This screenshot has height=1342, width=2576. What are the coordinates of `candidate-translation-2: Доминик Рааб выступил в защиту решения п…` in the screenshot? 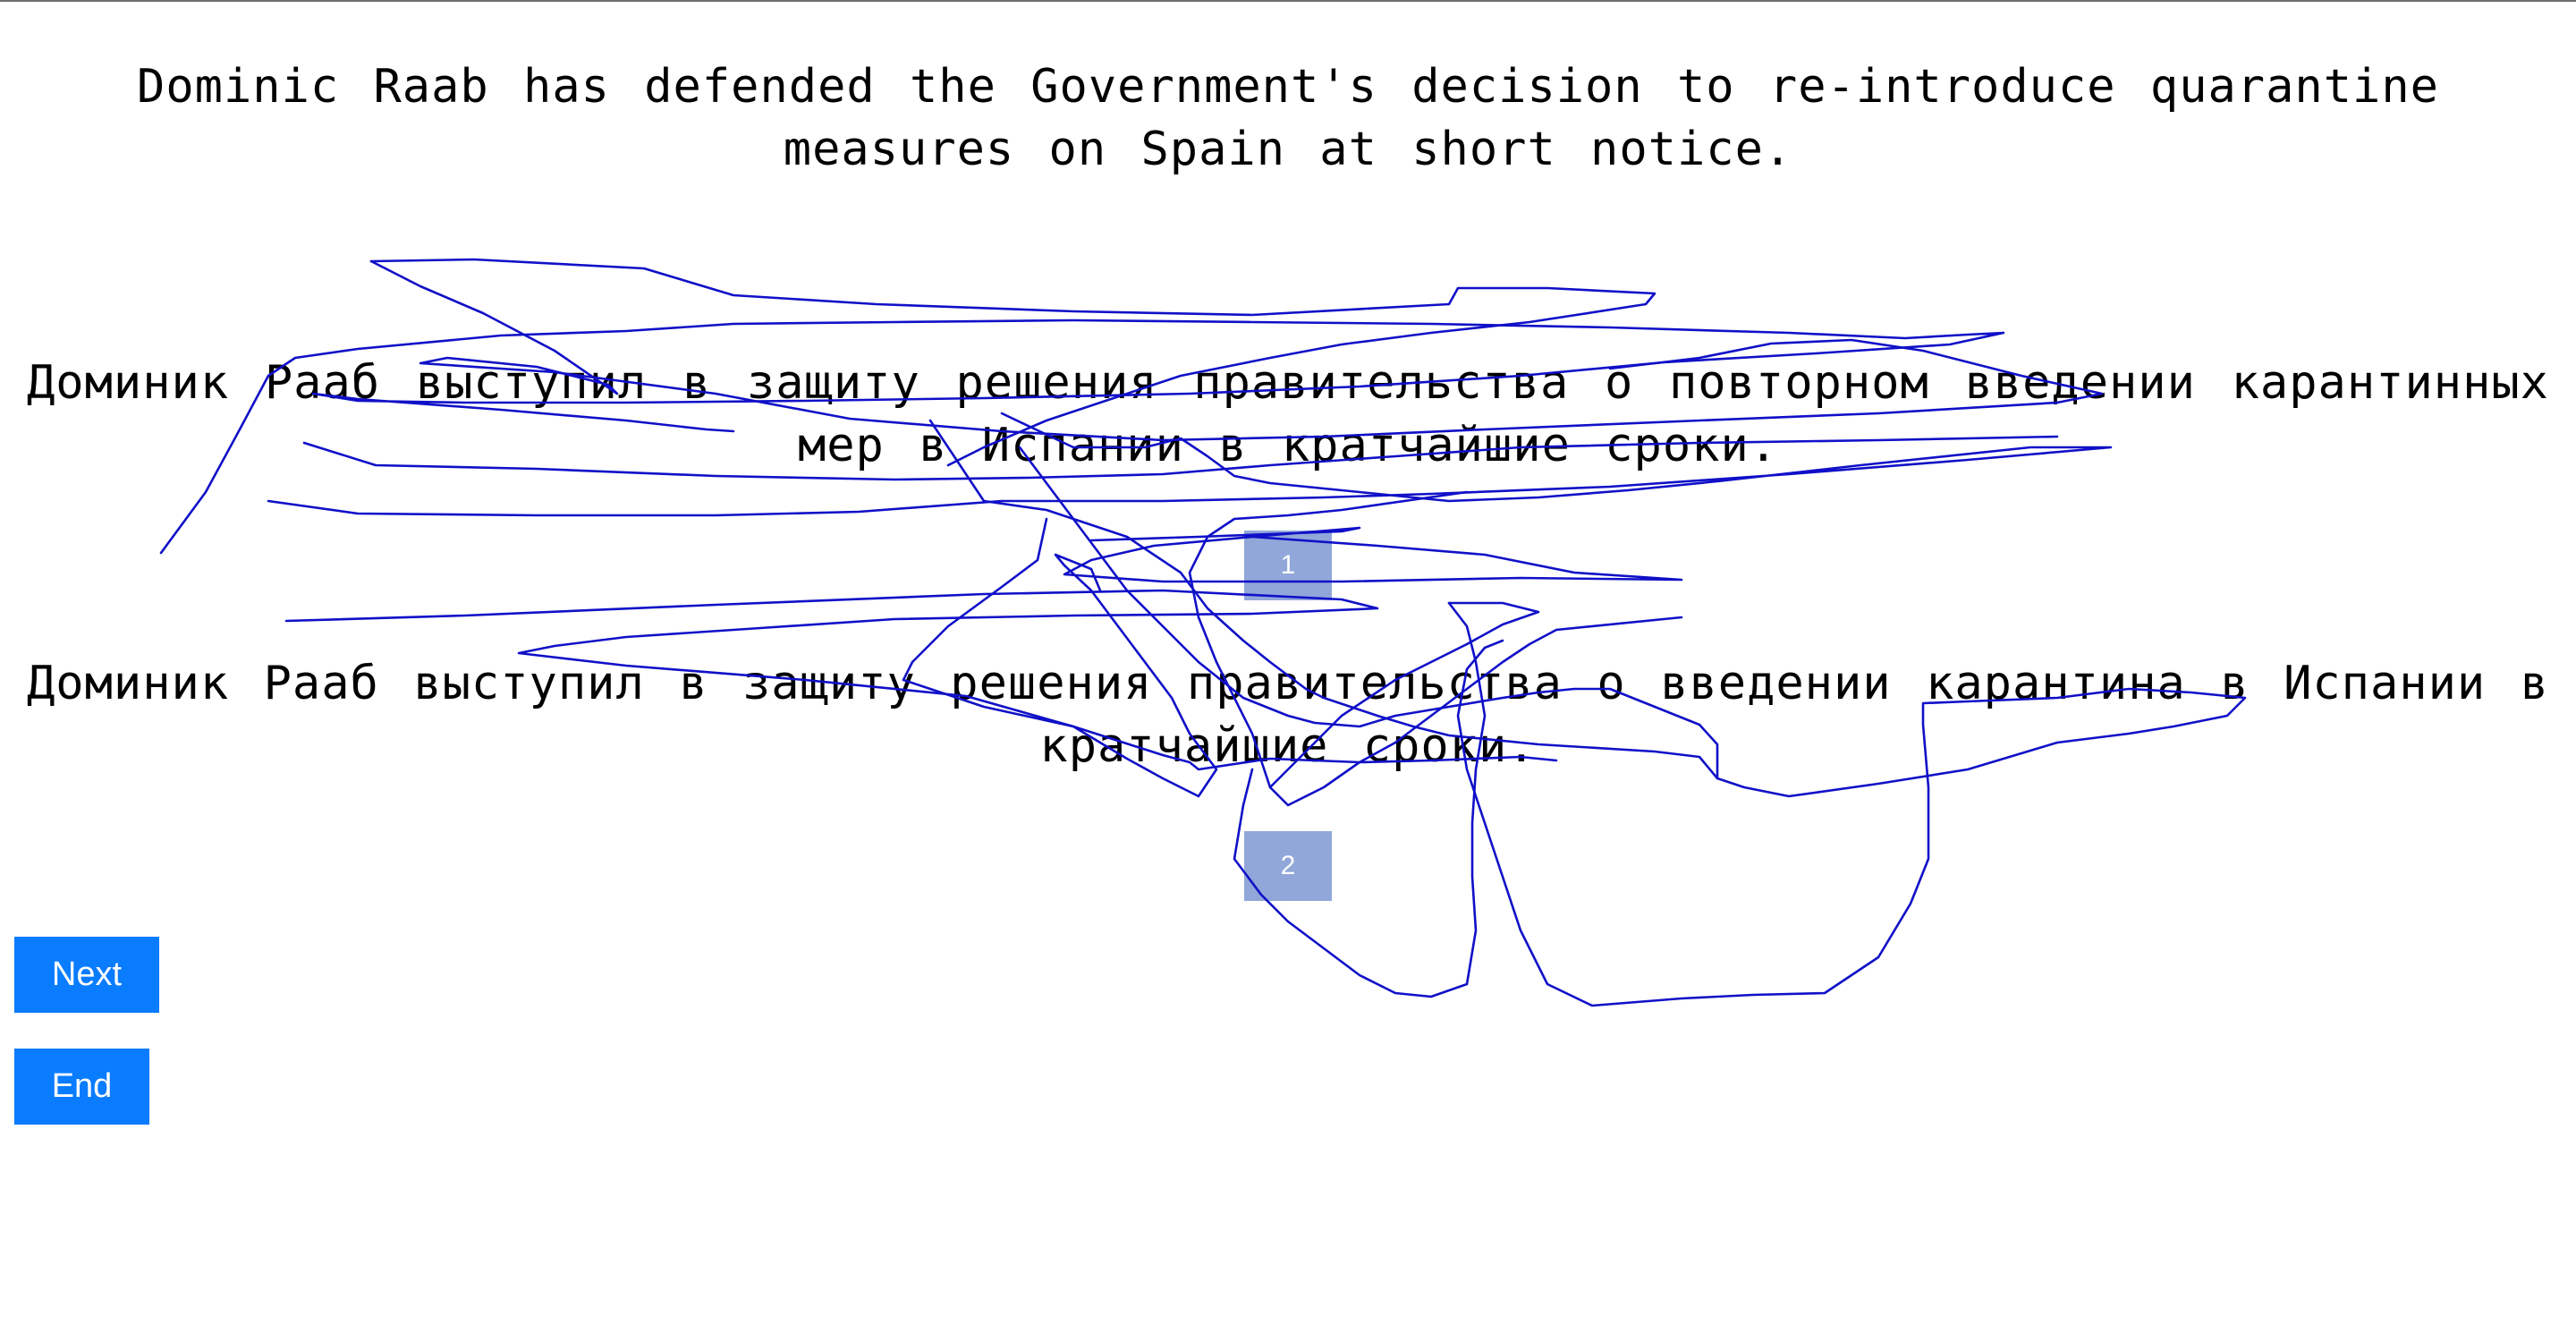 It's located at (1288, 715).